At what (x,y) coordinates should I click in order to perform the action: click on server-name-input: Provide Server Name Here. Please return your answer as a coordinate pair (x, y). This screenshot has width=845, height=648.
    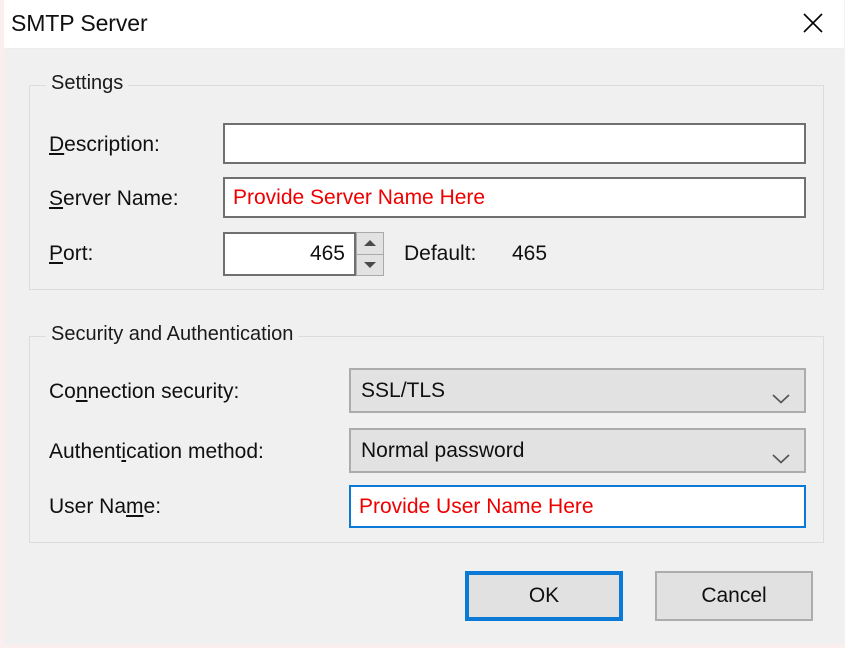
    Looking at the image, I should click on (514, 197).